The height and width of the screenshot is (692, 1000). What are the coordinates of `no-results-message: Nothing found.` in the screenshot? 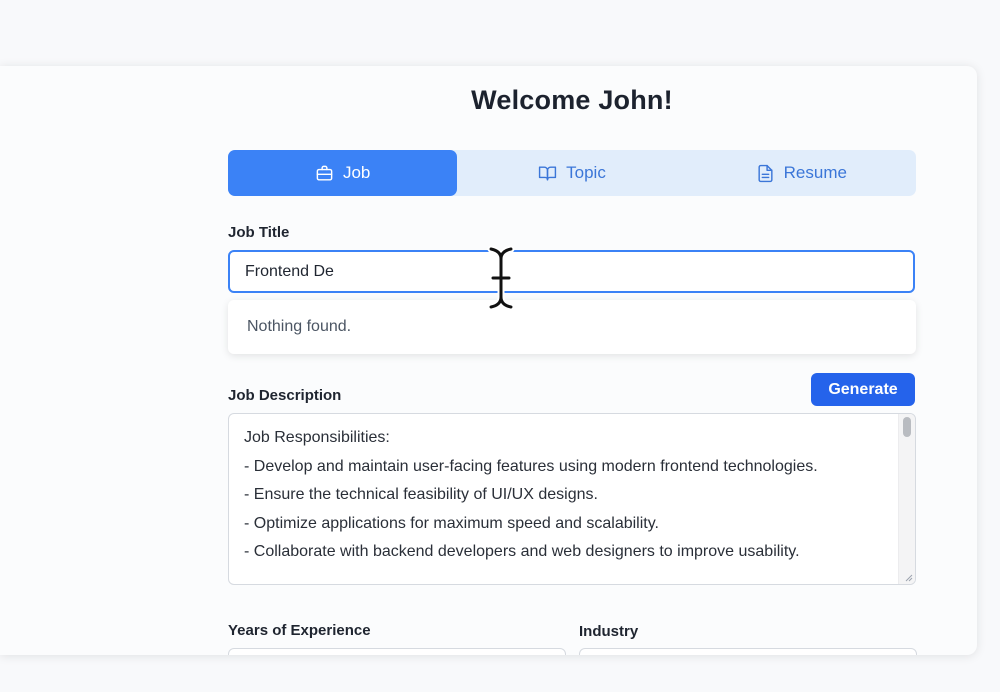 It's located at (299, 326).